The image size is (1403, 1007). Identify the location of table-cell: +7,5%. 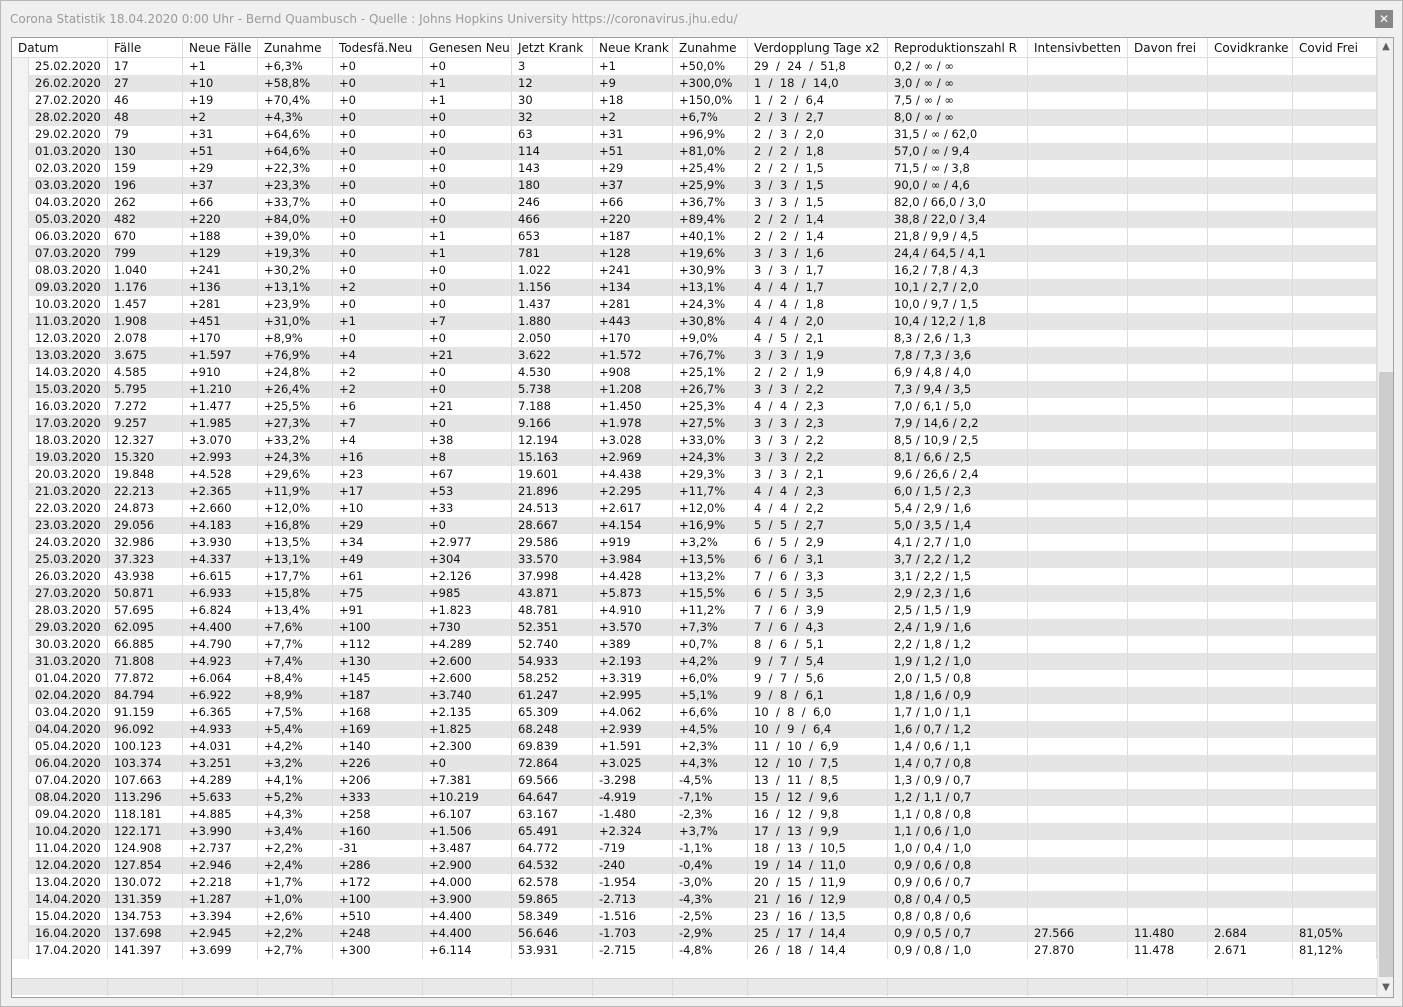
(295, 712).